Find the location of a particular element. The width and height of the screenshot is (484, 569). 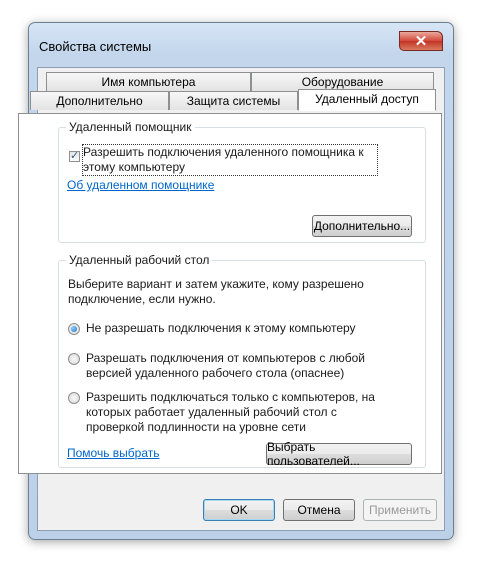

radio-allow-any-version is located at coordinates (74, 359).